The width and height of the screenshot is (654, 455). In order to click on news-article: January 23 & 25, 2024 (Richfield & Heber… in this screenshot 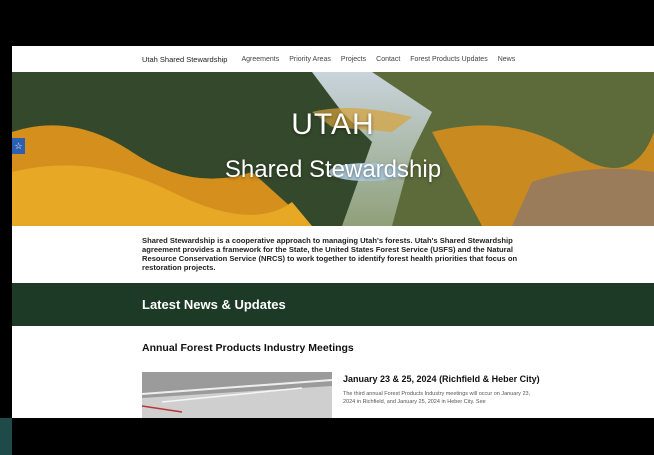, I will do `click(333, 393)`.